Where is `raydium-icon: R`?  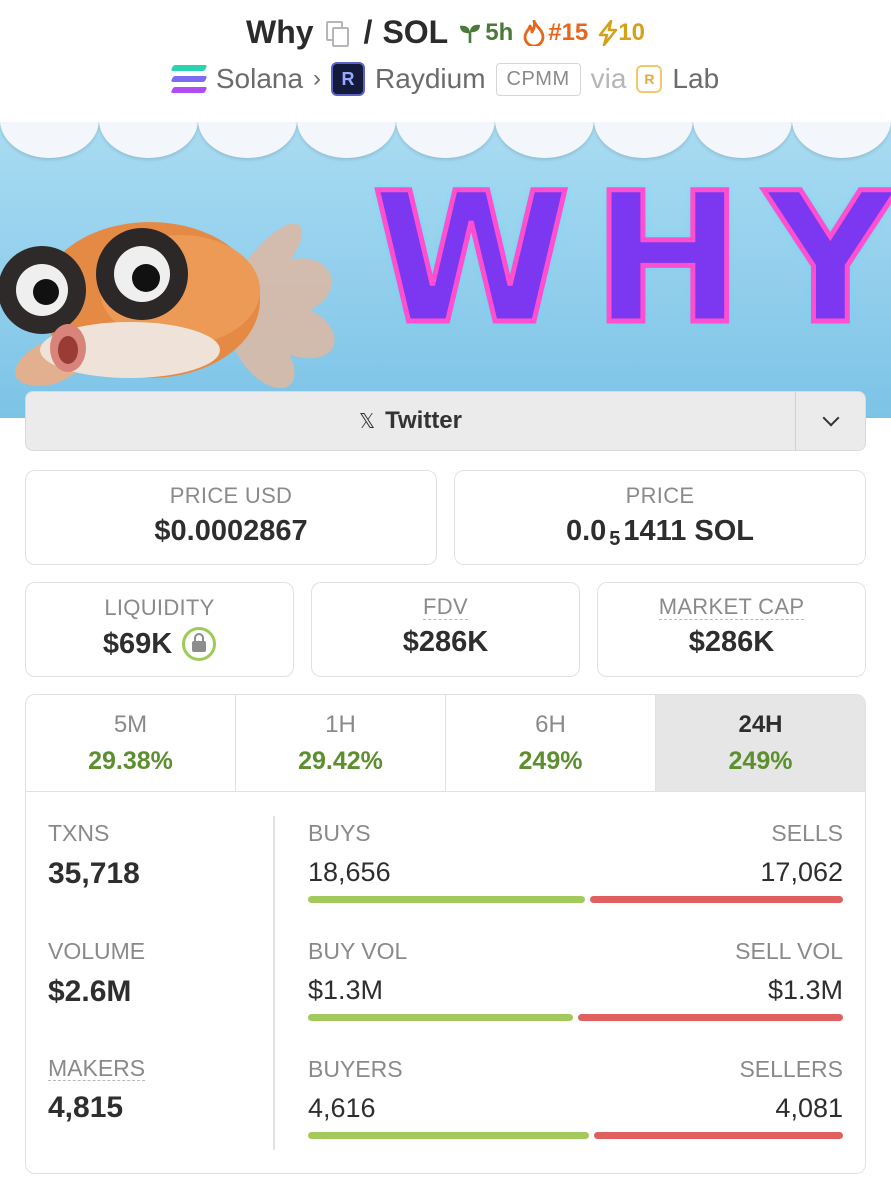
raydium-icon: R is located at coordinates (348, 79).